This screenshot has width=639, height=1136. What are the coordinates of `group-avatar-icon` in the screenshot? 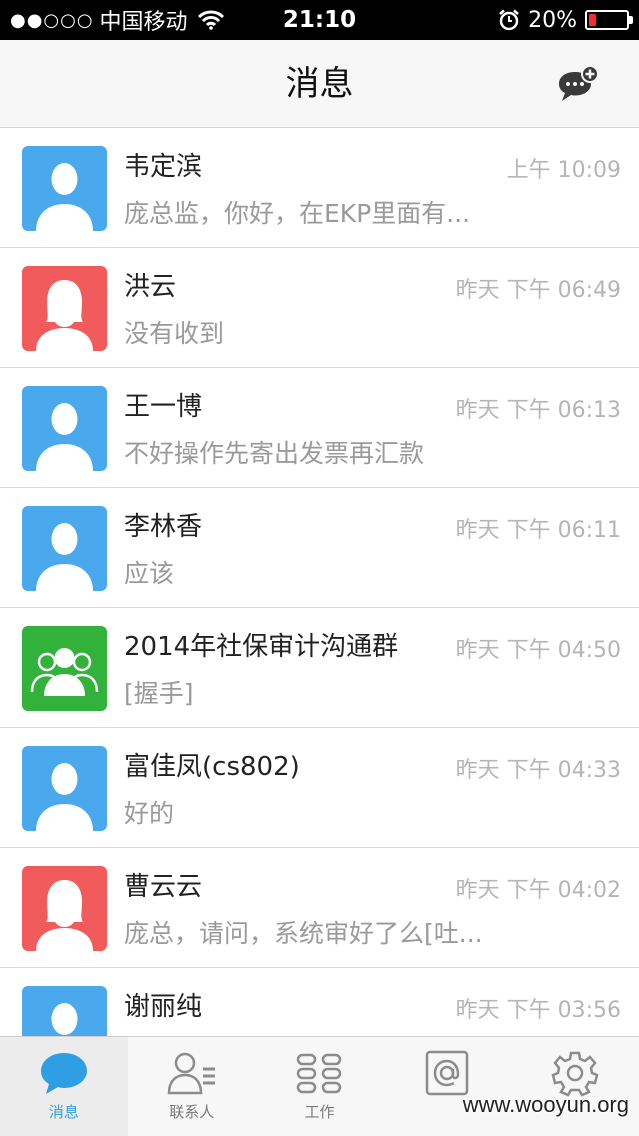 It's located at (64, 668).